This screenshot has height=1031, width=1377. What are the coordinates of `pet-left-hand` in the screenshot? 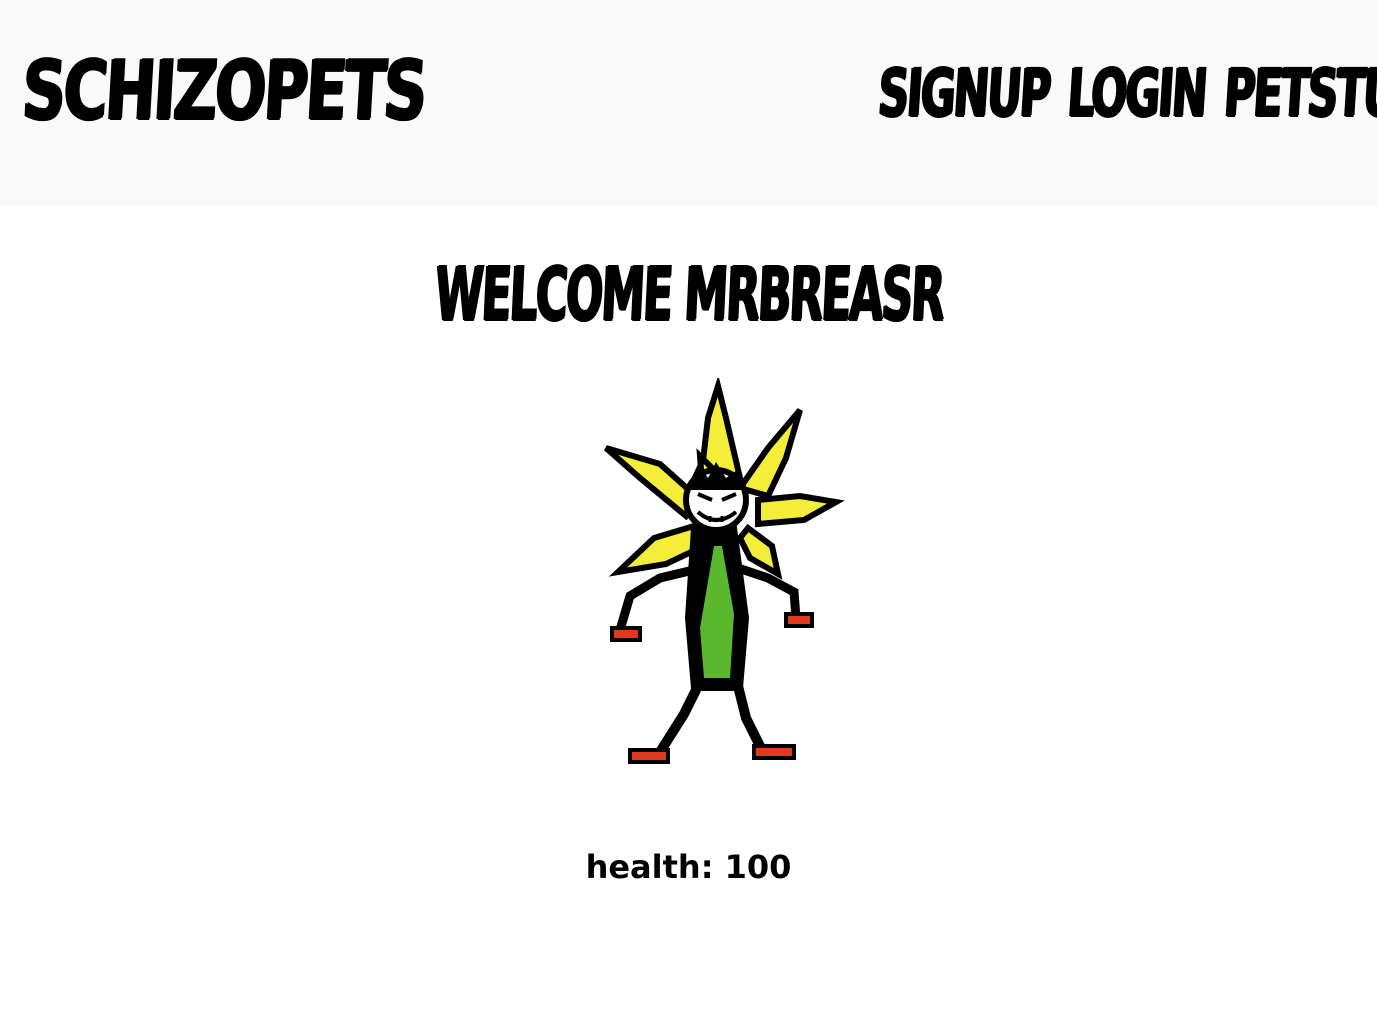 It's located at (626, 634).